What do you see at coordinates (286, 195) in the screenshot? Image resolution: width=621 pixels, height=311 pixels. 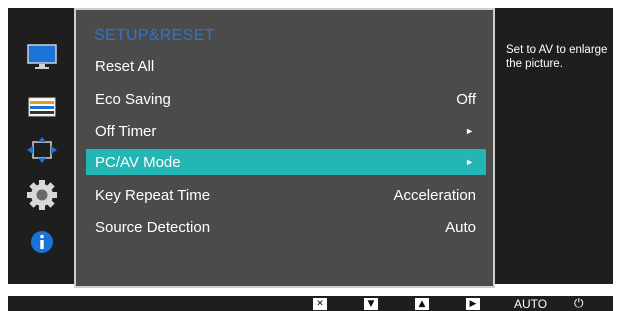 I see `menu-item-key-repeat-time: Key Repeat Time Acceleration` at bounding box center [286, 195].